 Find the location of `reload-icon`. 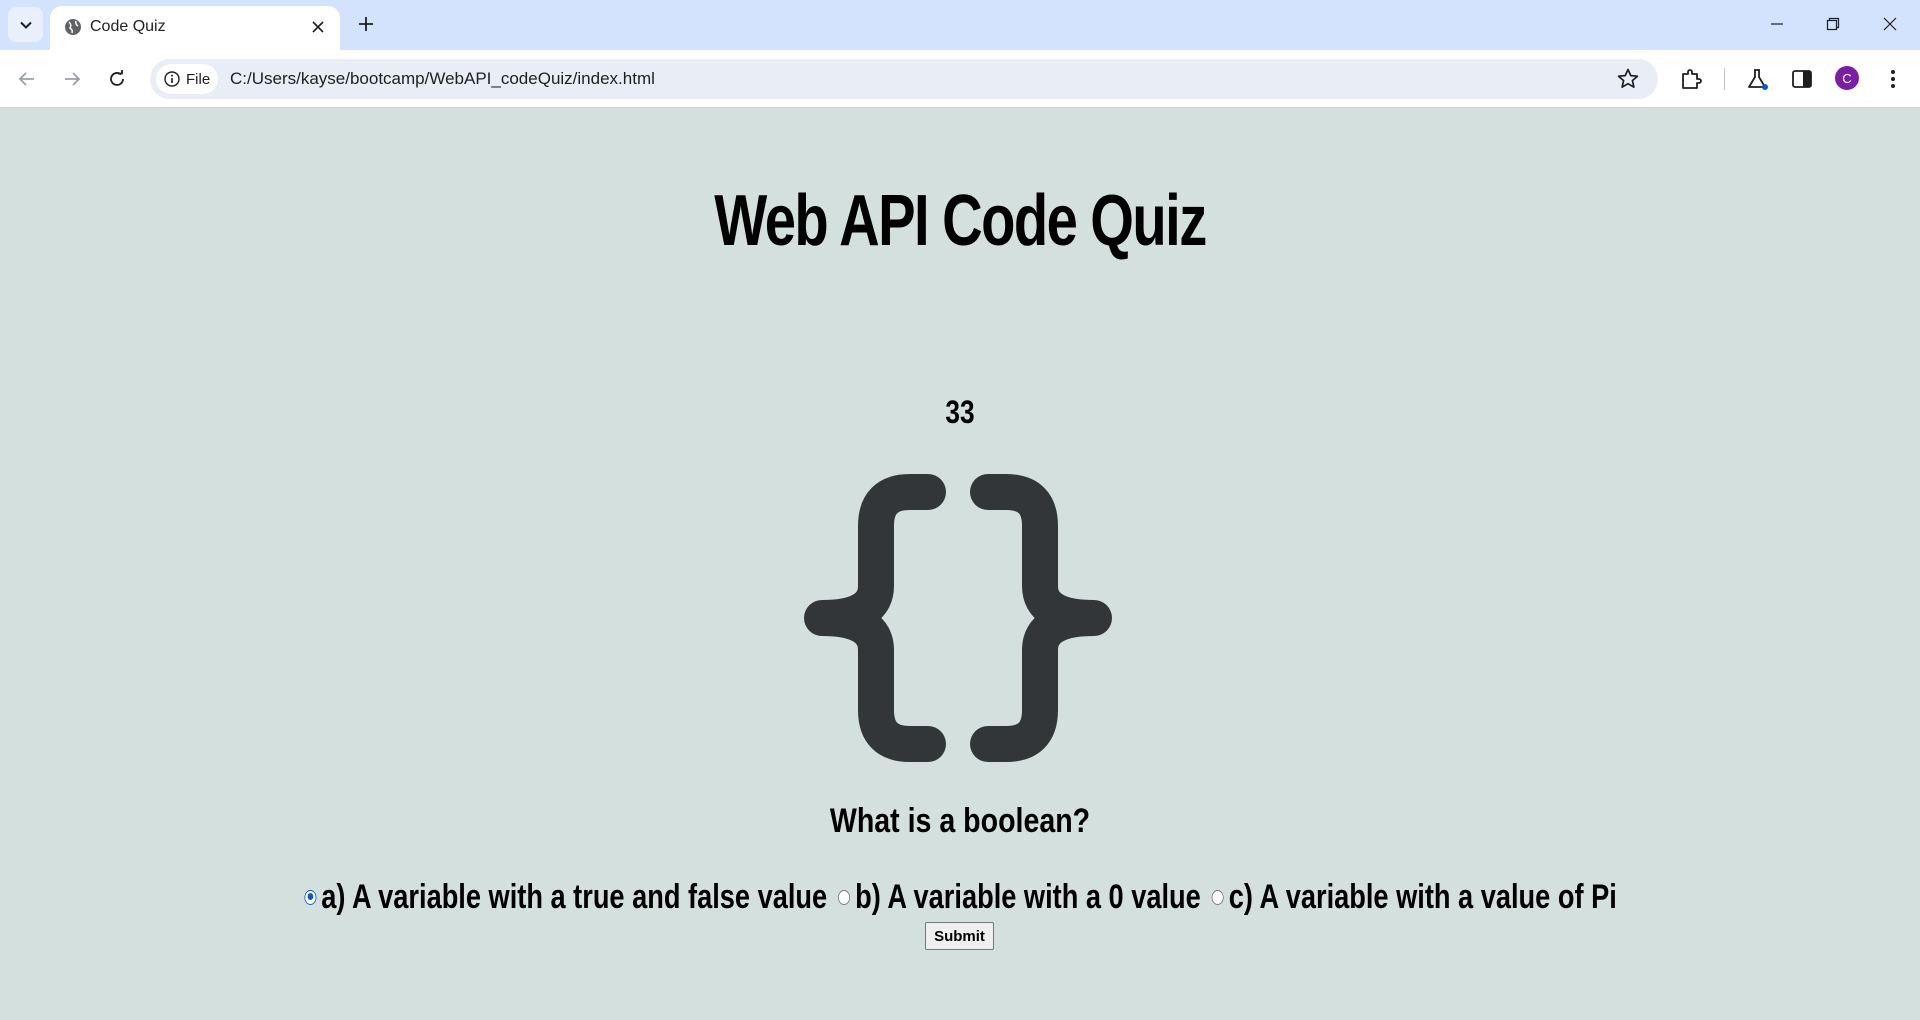

reload-icon is located at coordinates (117, 78).